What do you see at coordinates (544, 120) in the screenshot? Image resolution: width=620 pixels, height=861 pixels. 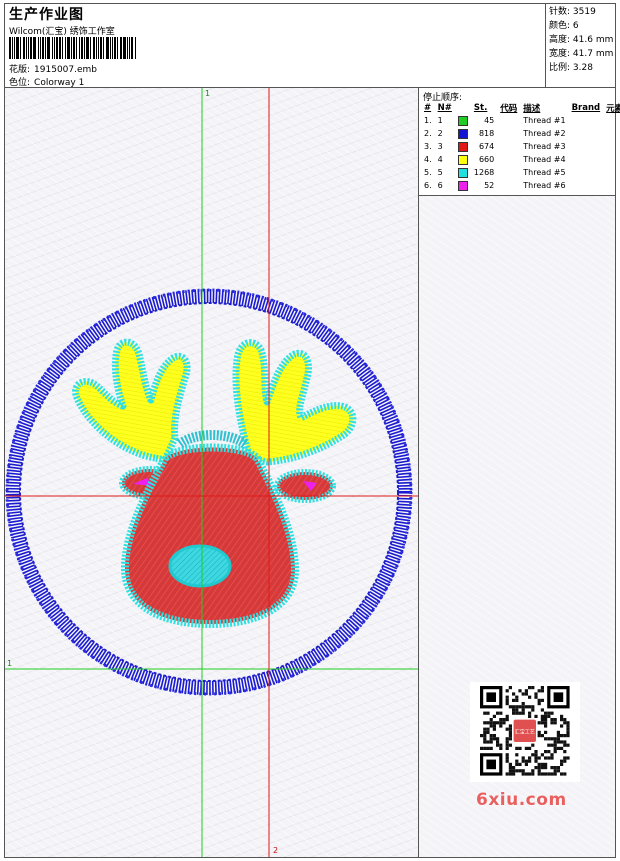 I see `row-description: Thread #1` at bounding box center [544, 120].